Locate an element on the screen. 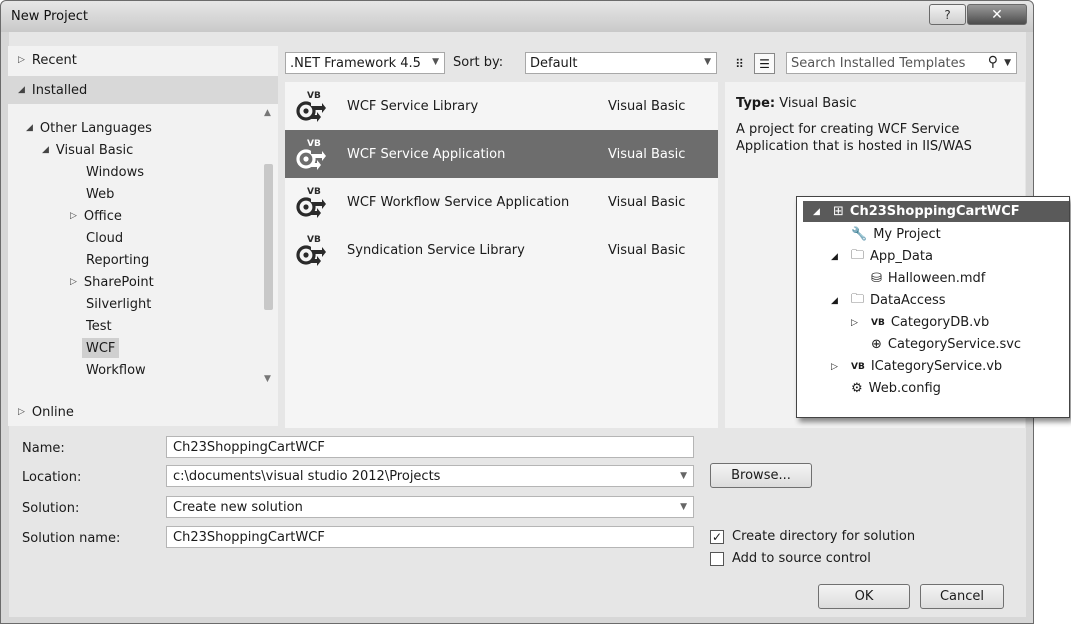 The image size is (1071, 624). nav-installed: ◢ Installed is located at coordinates (143, 90).